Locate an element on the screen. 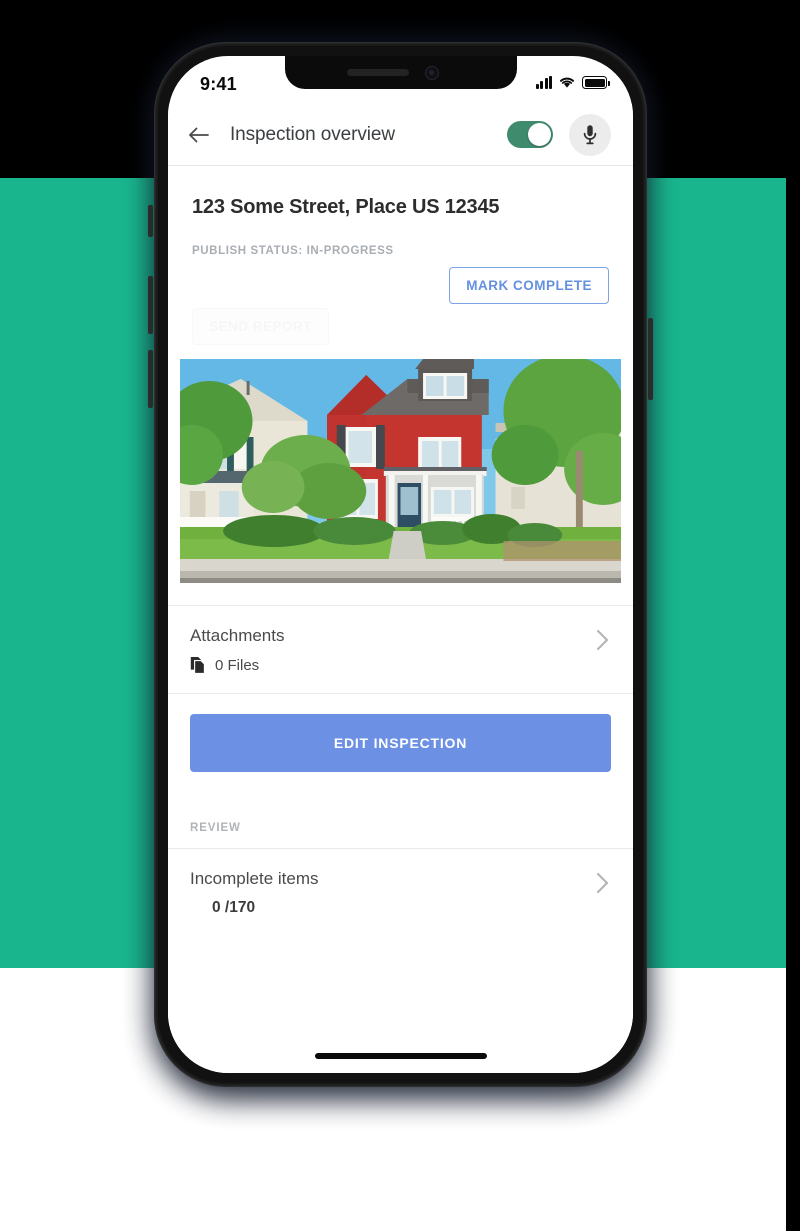 The height and width of the screenshot is (1231, 800). mark-complete-button: MARK COMPLETE is located at coordinates (529, 285).